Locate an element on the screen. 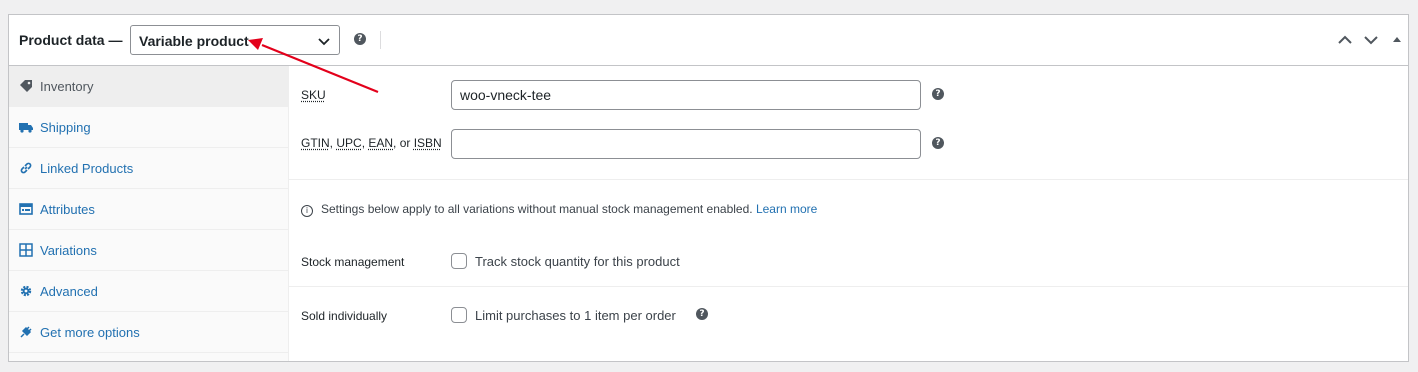  link-icon is located at coordinates (26, 168).